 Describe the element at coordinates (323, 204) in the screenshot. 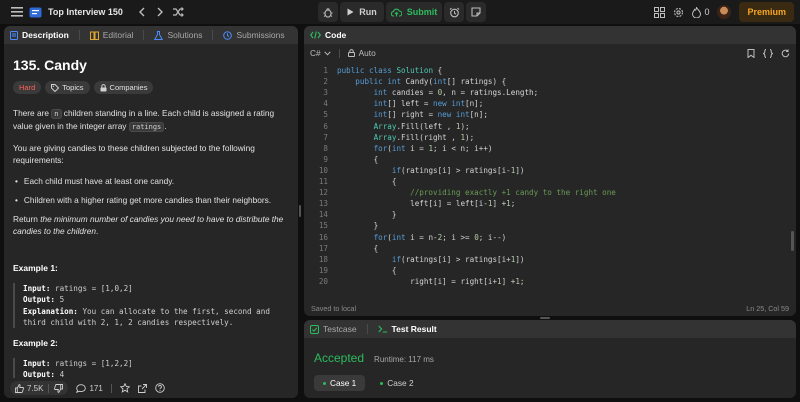

I see `line-number: 13` at that location.